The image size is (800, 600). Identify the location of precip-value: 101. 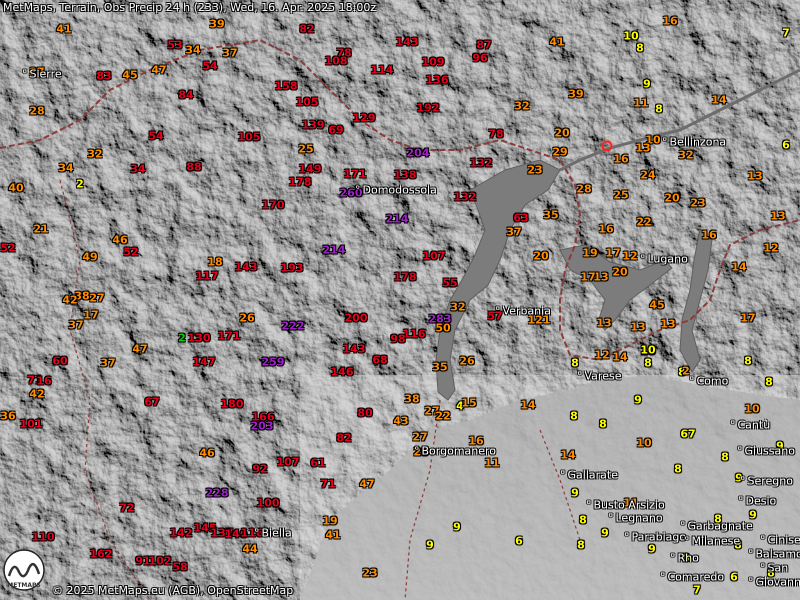
(31, 424).